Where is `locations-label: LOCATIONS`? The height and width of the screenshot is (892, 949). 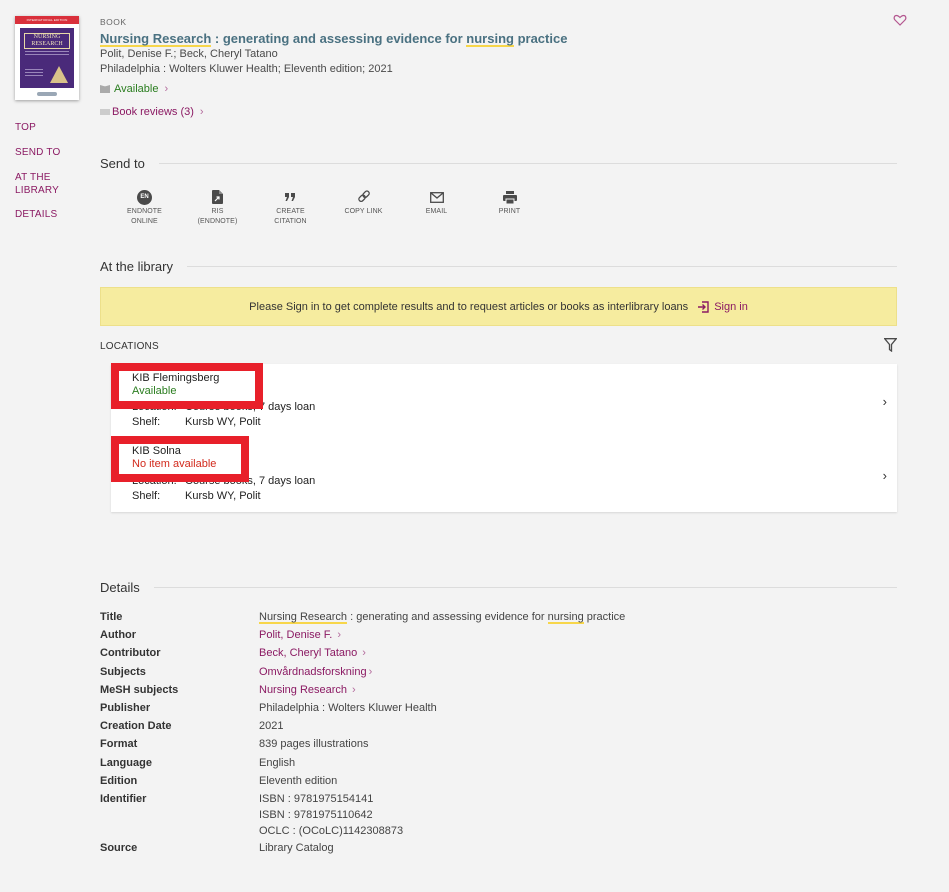 locations-label: LOCATIONS is located at coordinates (129, 346).